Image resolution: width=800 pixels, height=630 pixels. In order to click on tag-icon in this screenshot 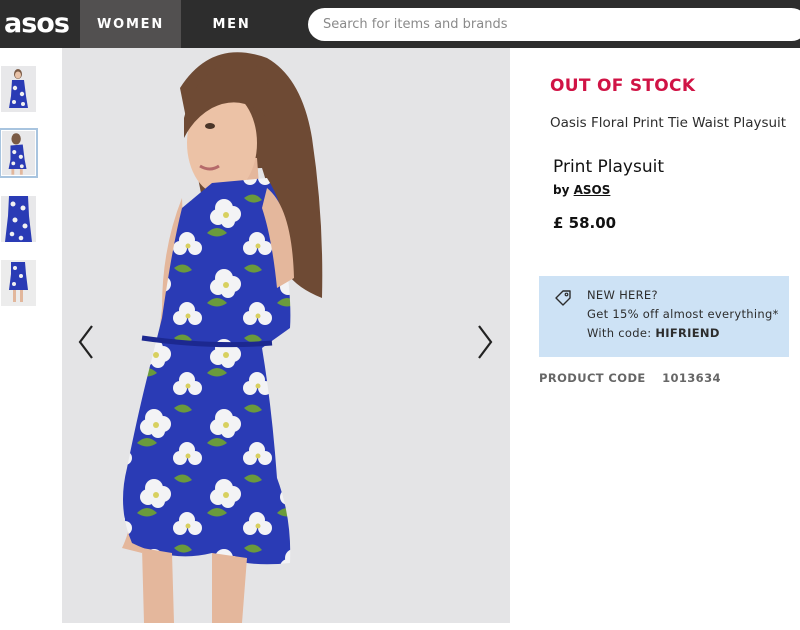, I will do `click(563, 298)`.